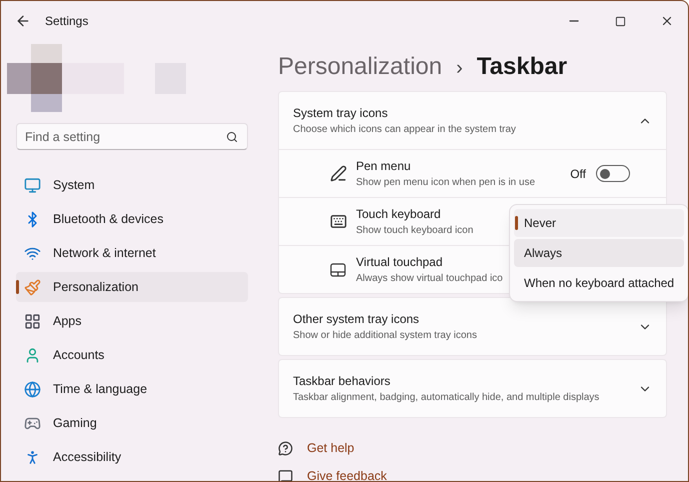 The height and width of the screenshot is (482, 689). I want to click on person-icon, so click(32, 355).